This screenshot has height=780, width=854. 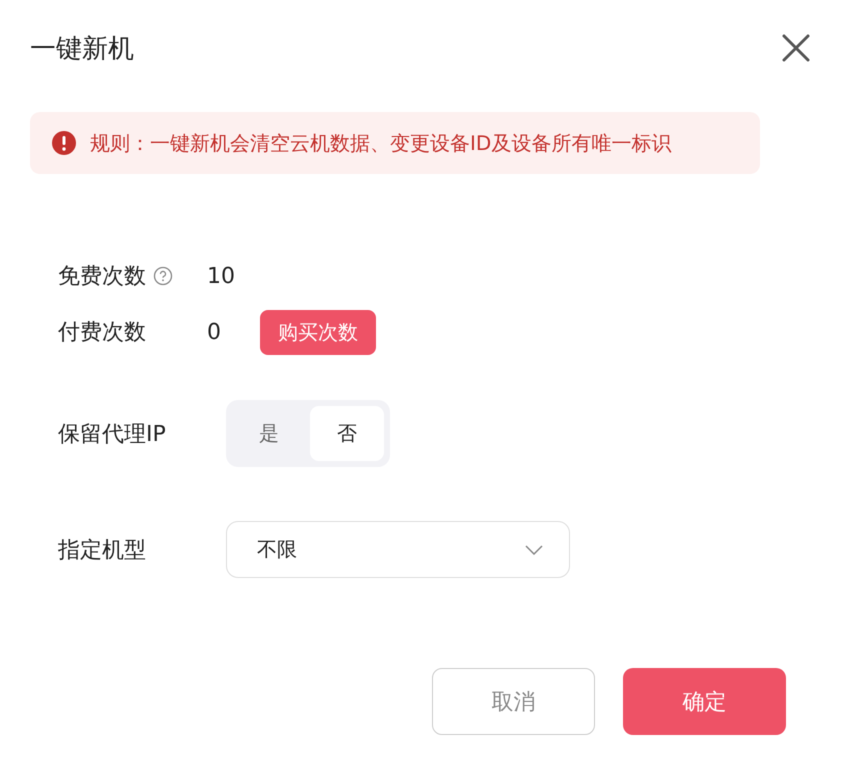 What do you see at coordinates (513, 701) in the screenshot?
I see `cancel-button: 取消` at bounding box center [513, 701].